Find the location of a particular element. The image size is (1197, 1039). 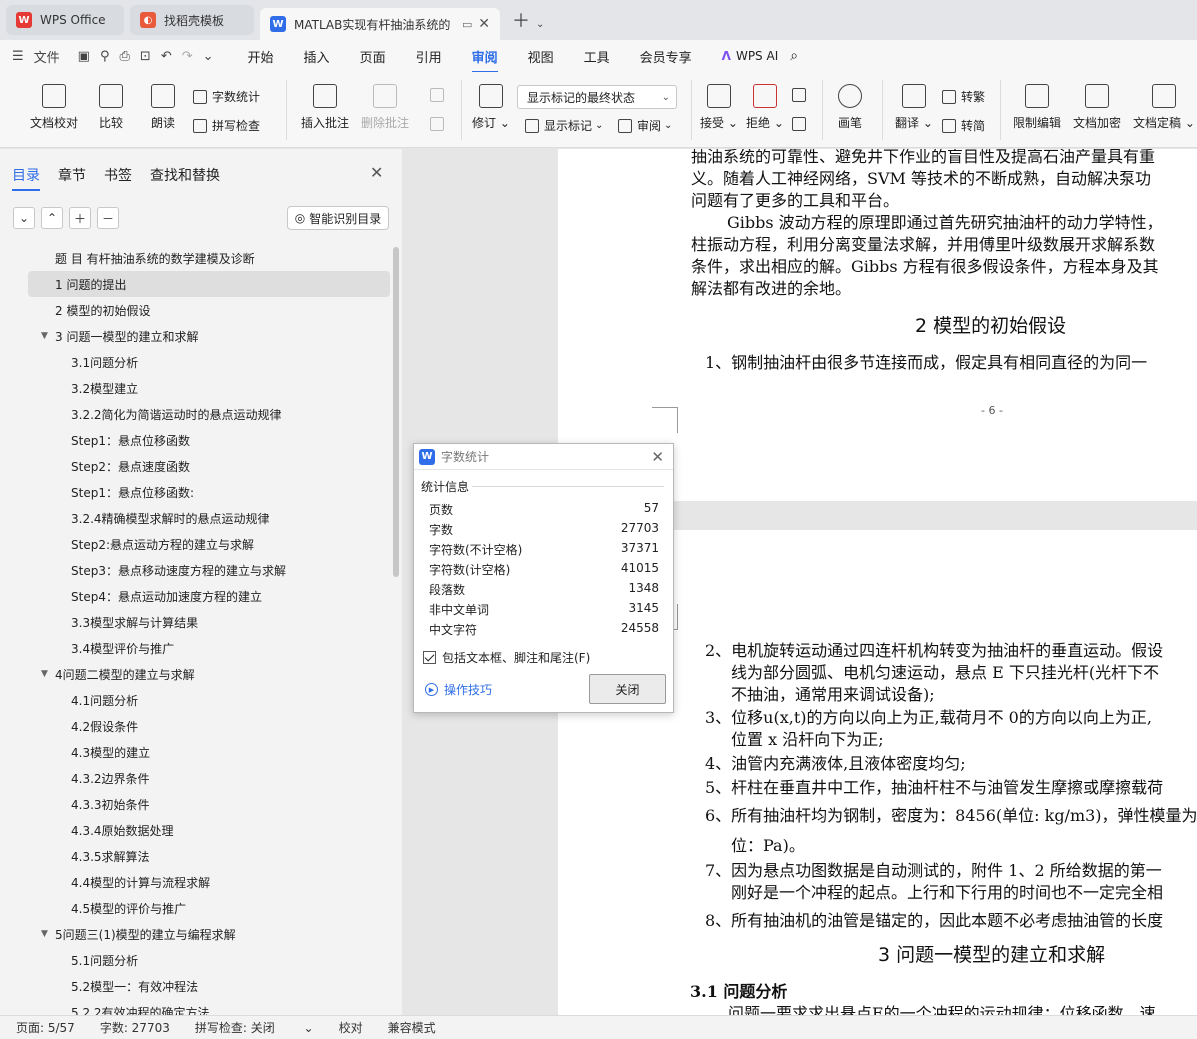

tab-toc: 目录 is located at coordinates (26, 178).